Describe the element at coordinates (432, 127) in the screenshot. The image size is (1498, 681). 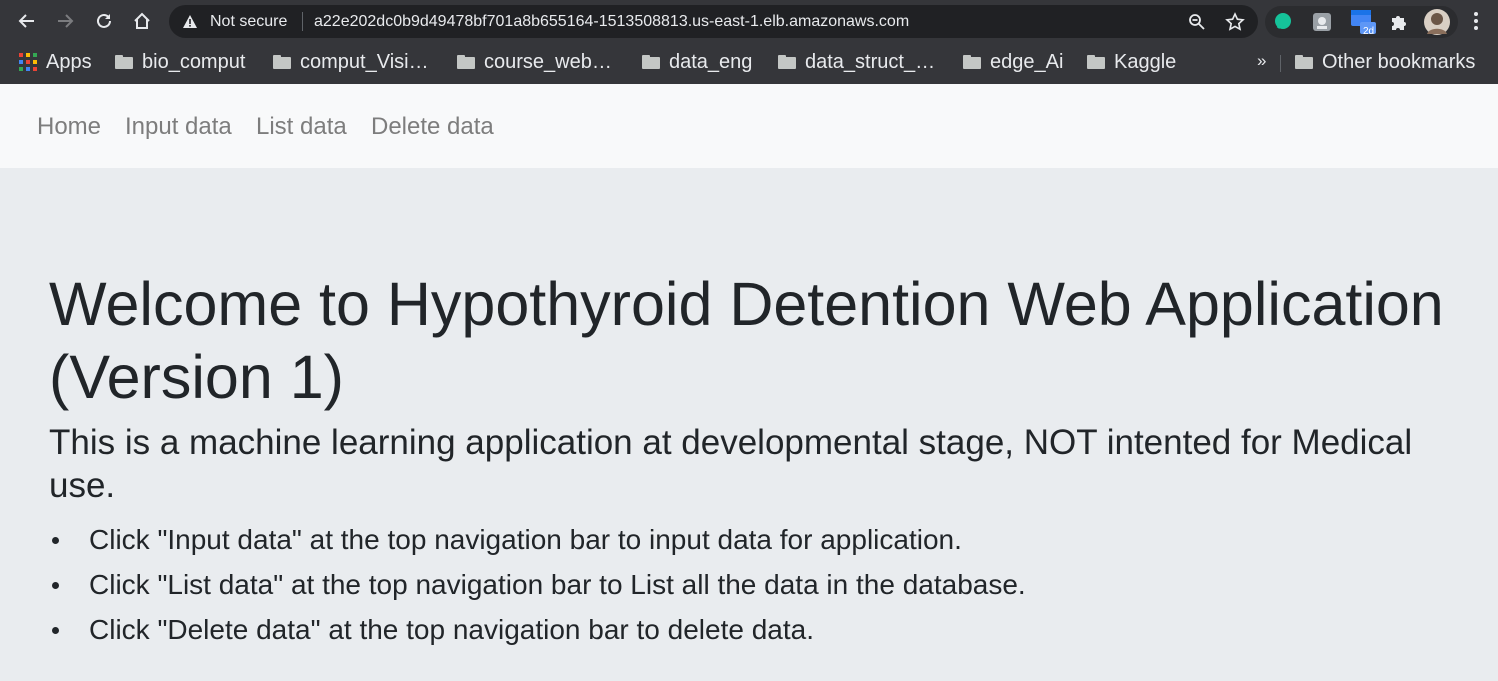
I see `nav-delete-data-link: Delete data` at that location.